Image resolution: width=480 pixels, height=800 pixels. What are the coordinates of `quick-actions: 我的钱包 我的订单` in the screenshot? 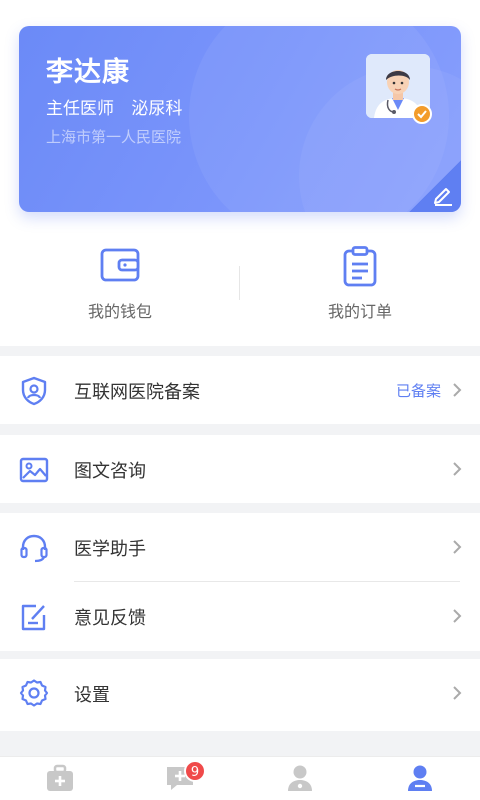 It's located at (240, 285).